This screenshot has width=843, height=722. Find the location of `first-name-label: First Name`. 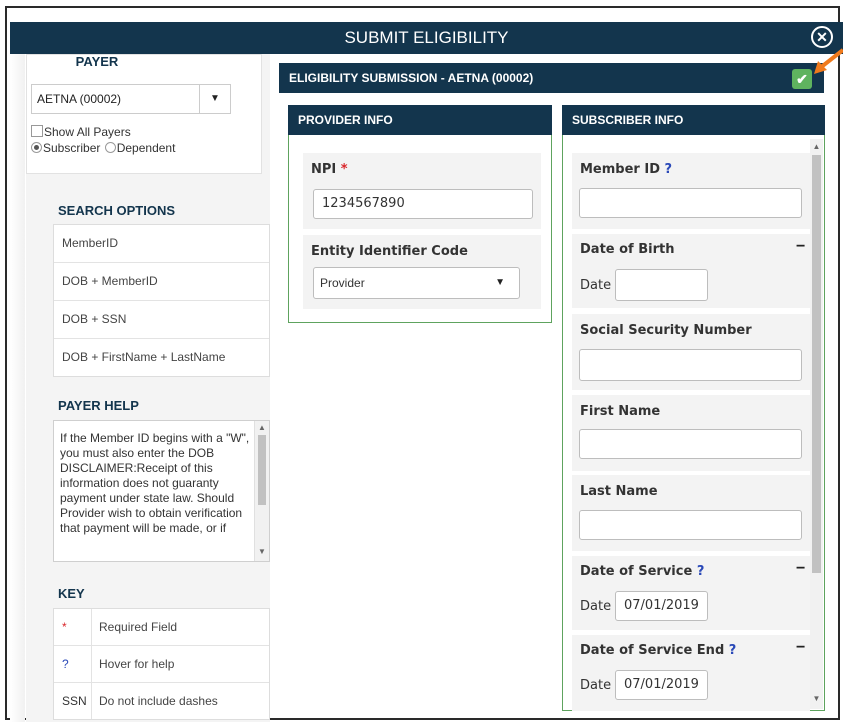

first-name-label: First Name is located at coordinates (620, 411).